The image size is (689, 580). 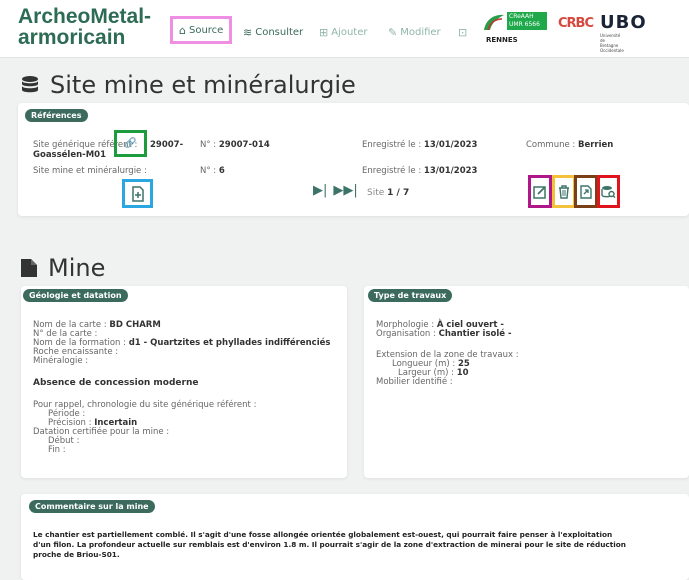 I want to click on edit-icon, so click(x=539, y=192).